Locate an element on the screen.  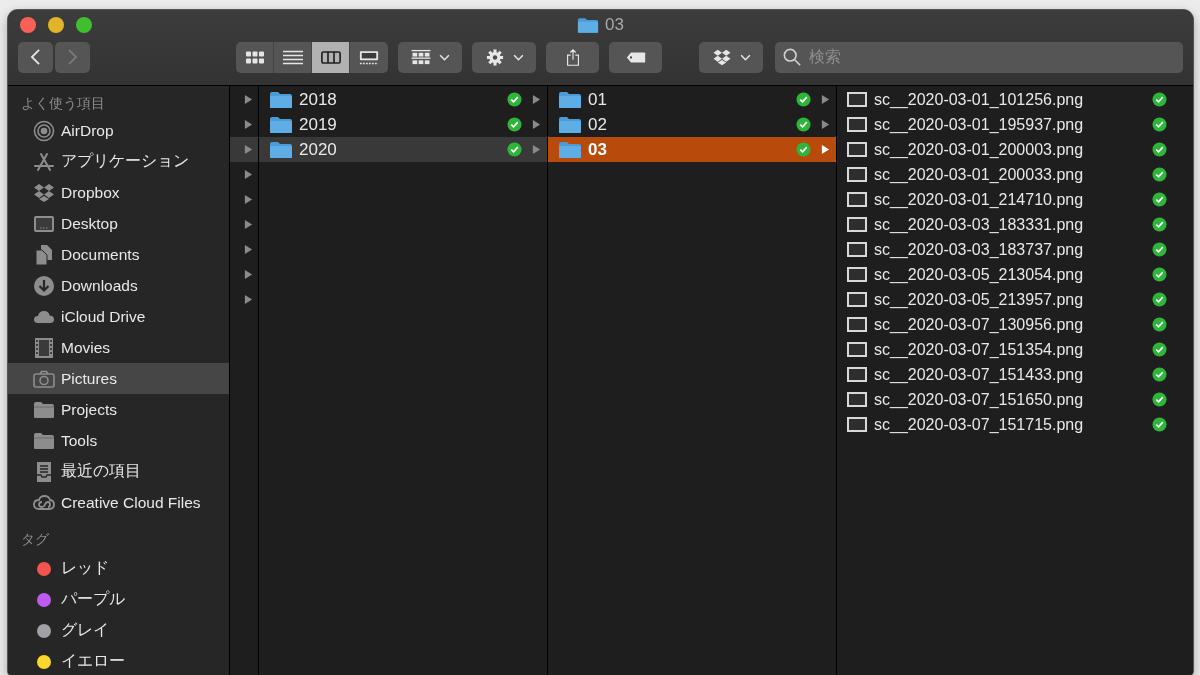
sidebar-item: AirDrop is located at coordinates (118, 130).